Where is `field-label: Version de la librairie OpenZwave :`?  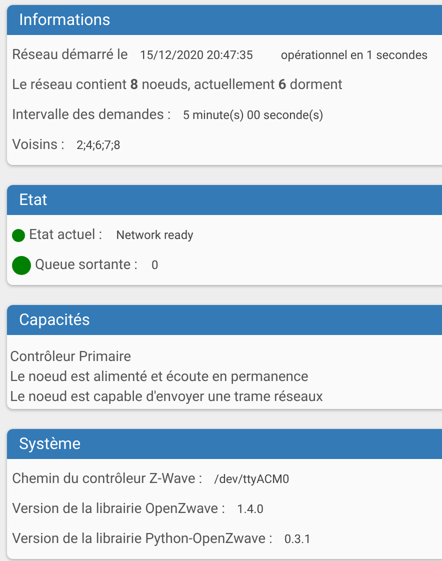
field-label: Version de la librairie OpenZwave : is located at coordinates (118, 509).